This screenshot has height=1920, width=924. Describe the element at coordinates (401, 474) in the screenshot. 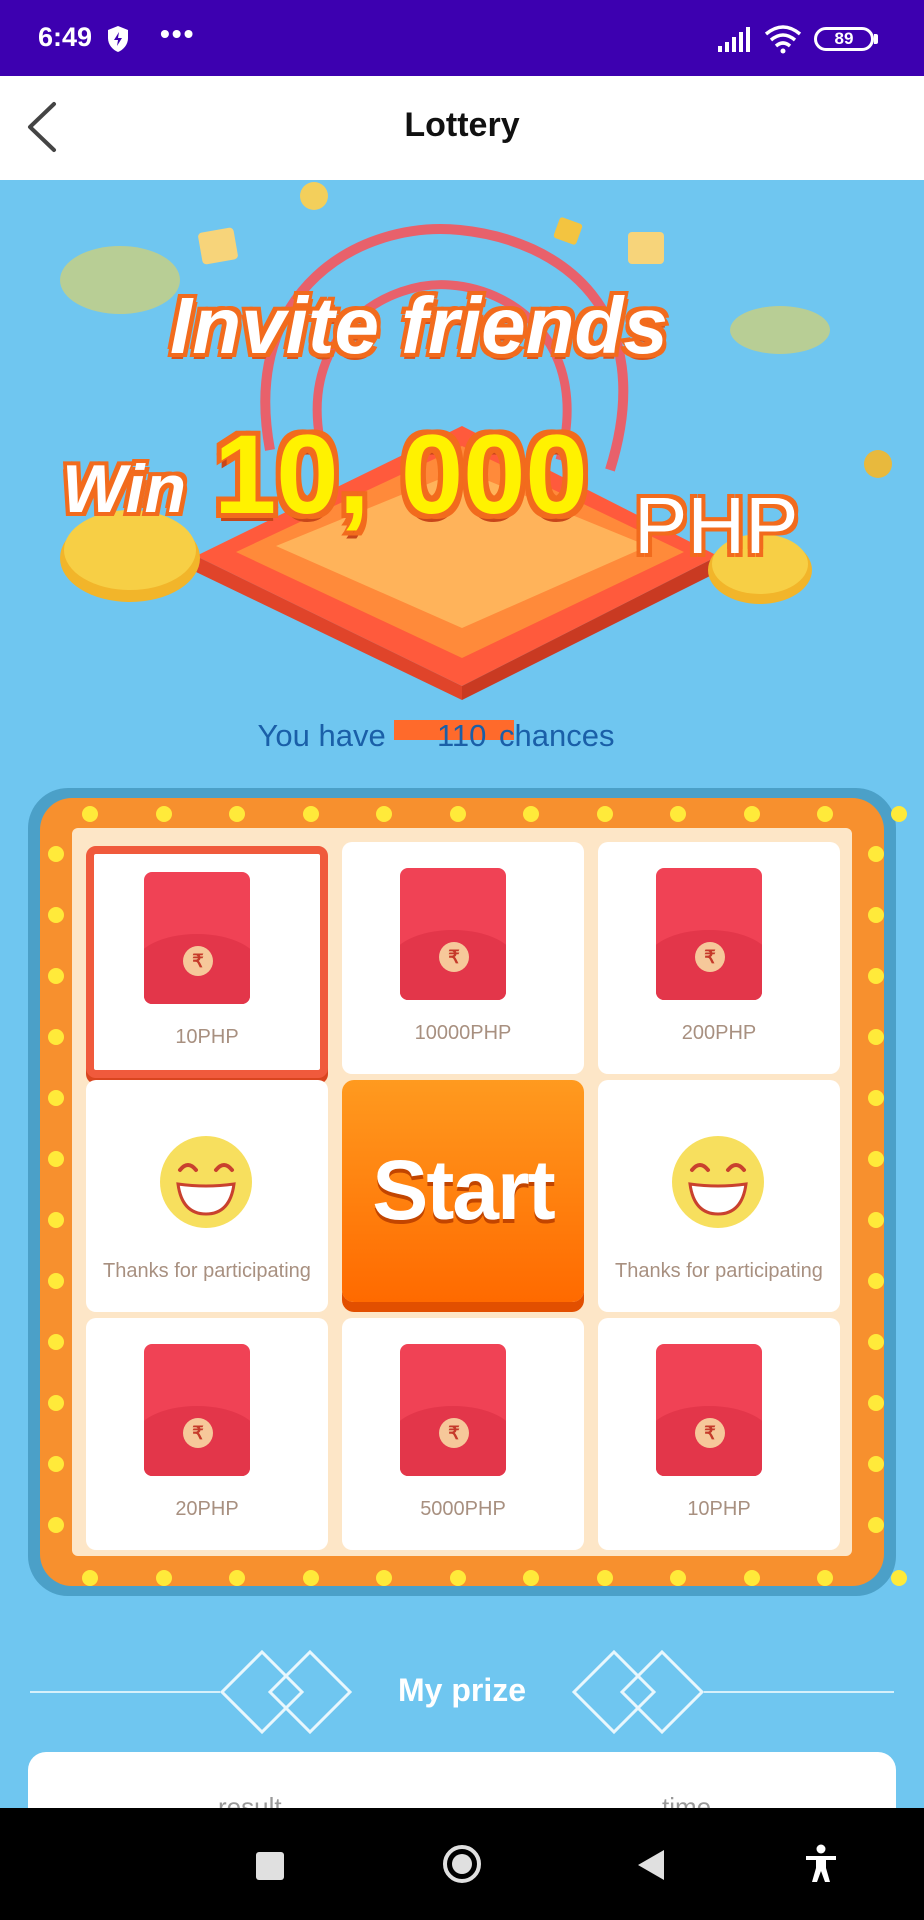

I see `banner-amount: 10, 000` at that location.